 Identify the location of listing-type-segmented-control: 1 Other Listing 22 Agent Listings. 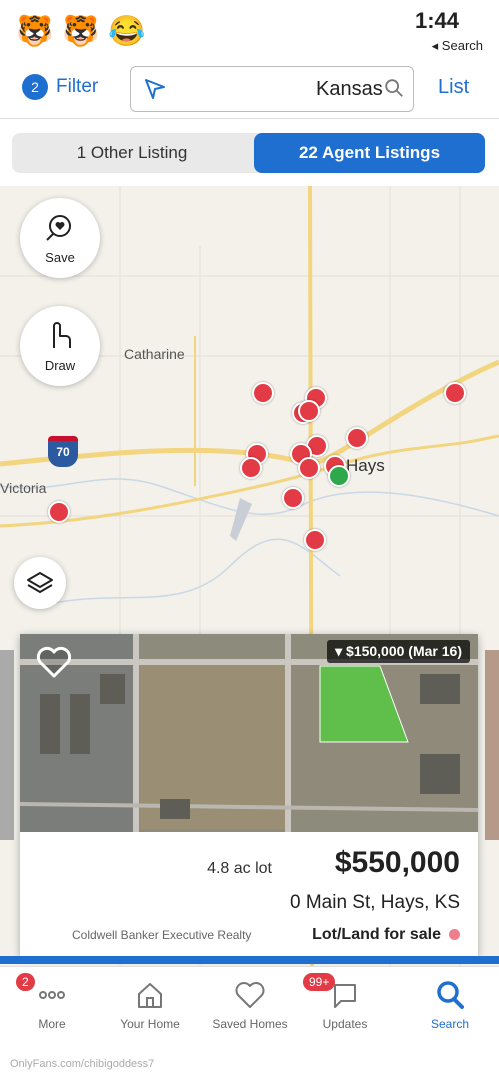
(248, 153).